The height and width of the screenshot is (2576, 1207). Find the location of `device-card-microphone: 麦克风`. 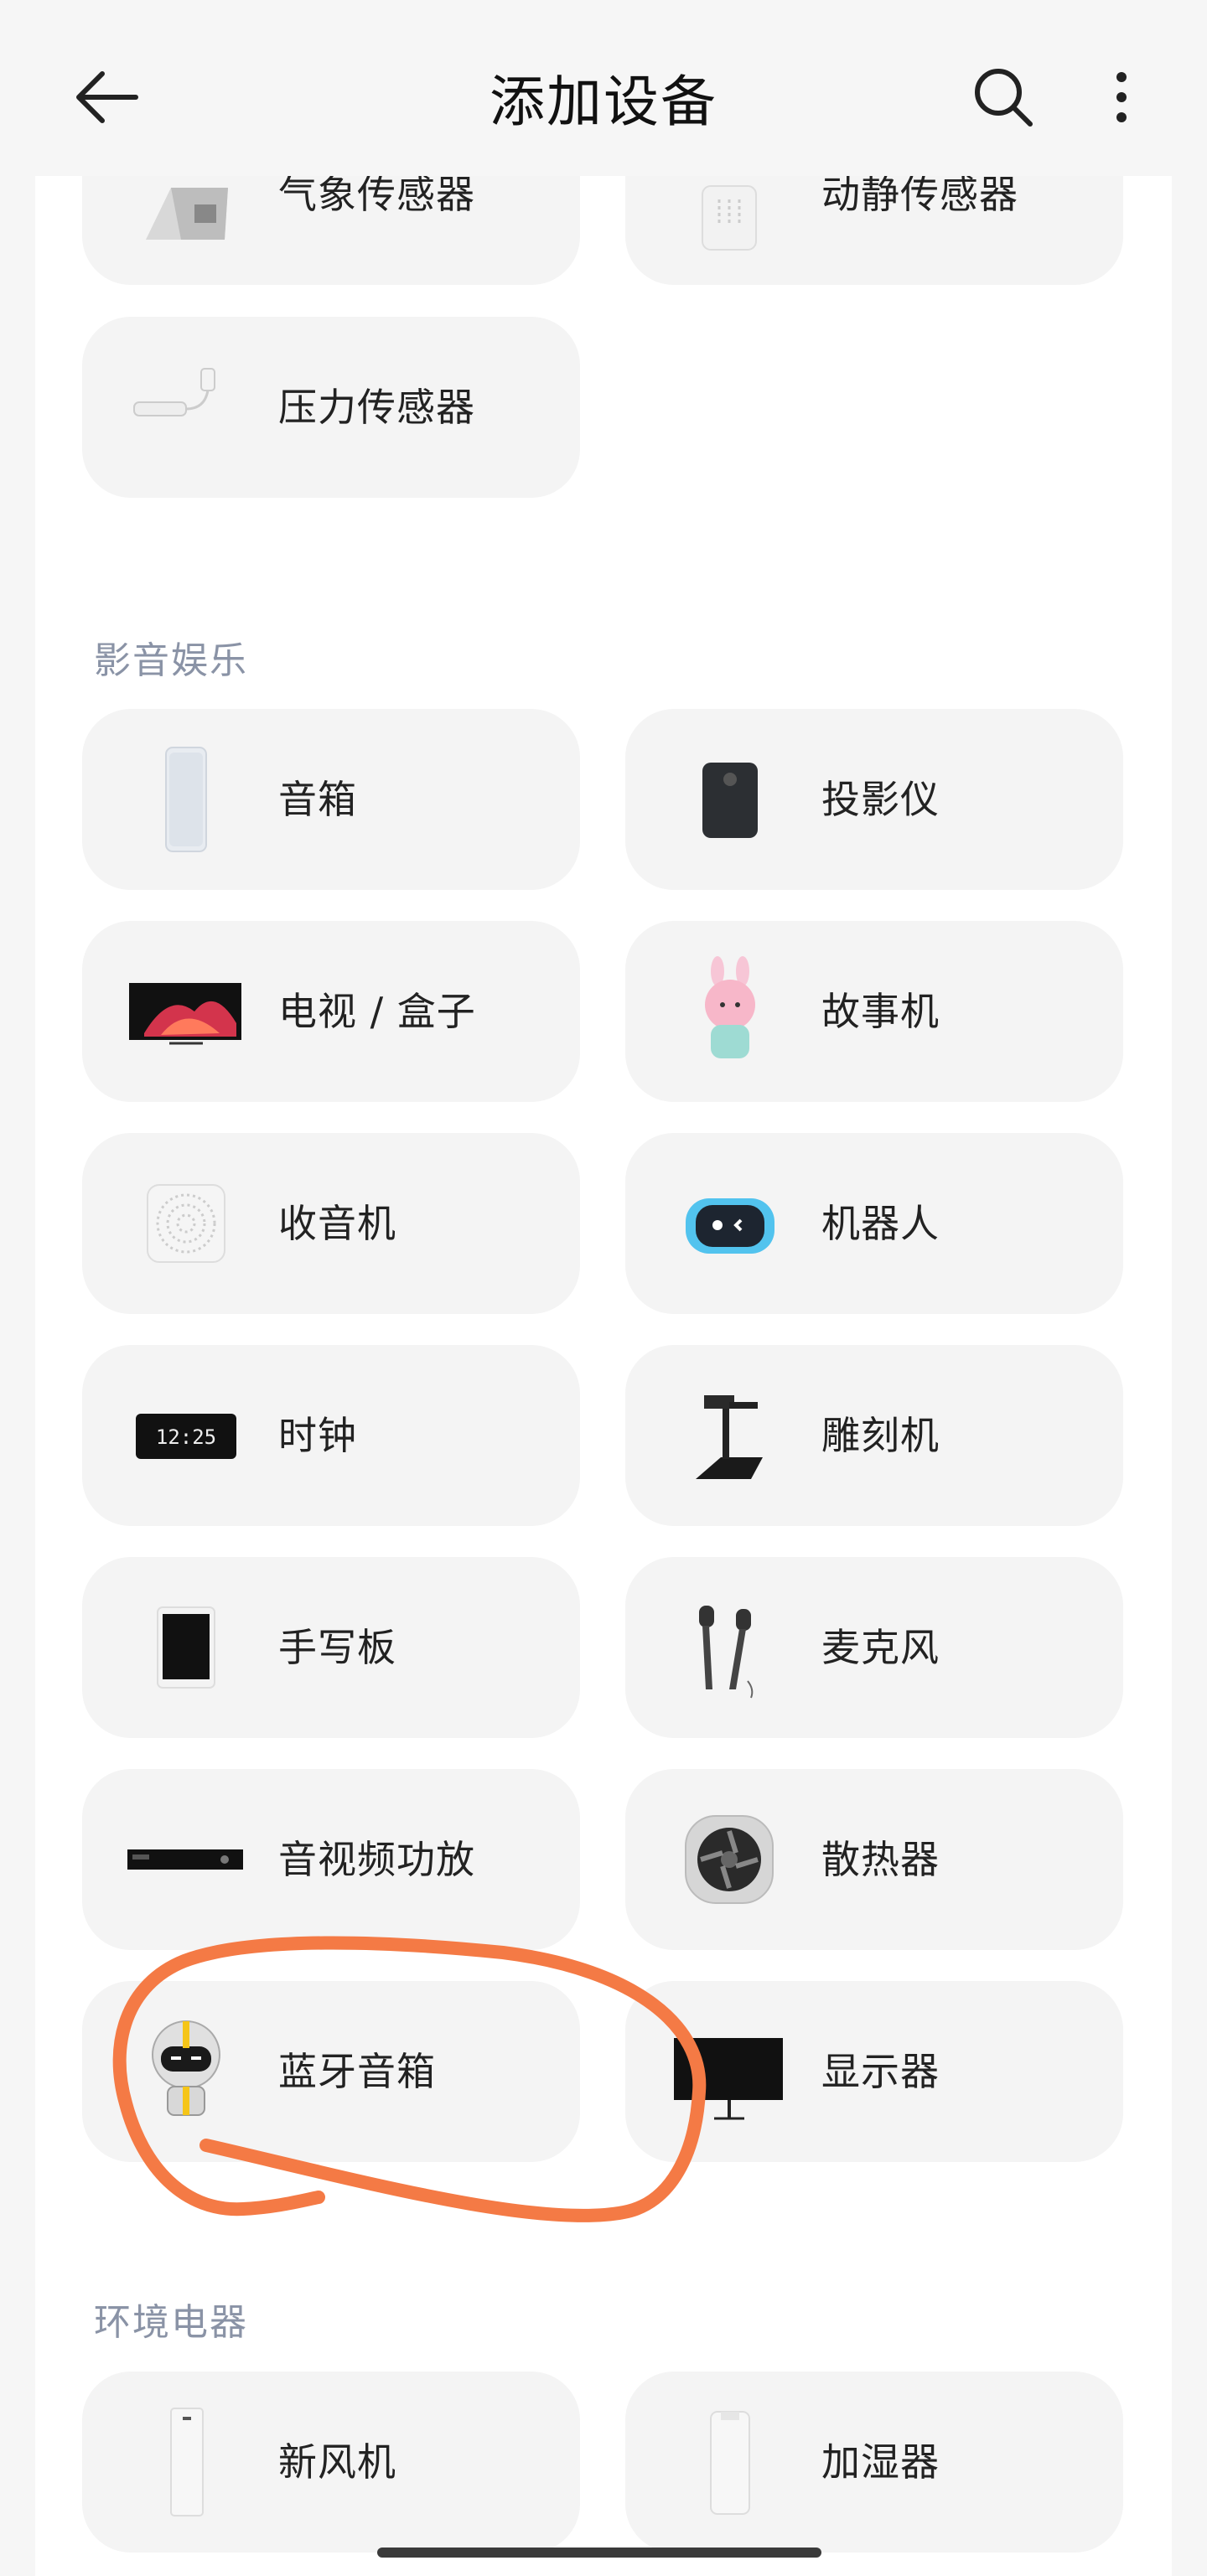

device-card-microphone: 麦克风 is located at coordinates (874, 1647).